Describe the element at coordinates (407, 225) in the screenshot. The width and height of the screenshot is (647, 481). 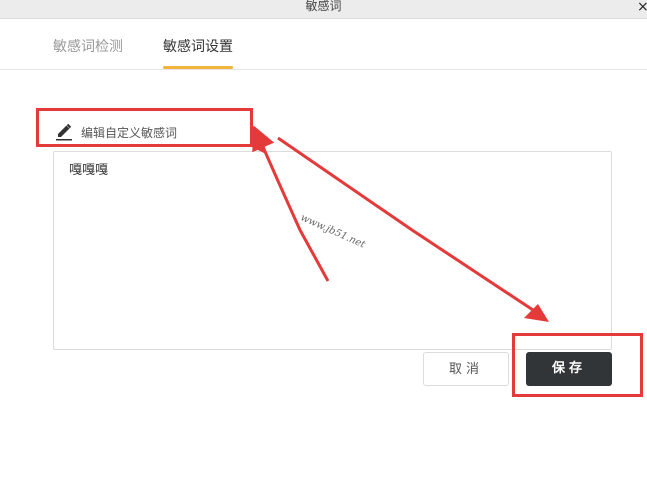
I see `arrow-to-save-button` at that location.